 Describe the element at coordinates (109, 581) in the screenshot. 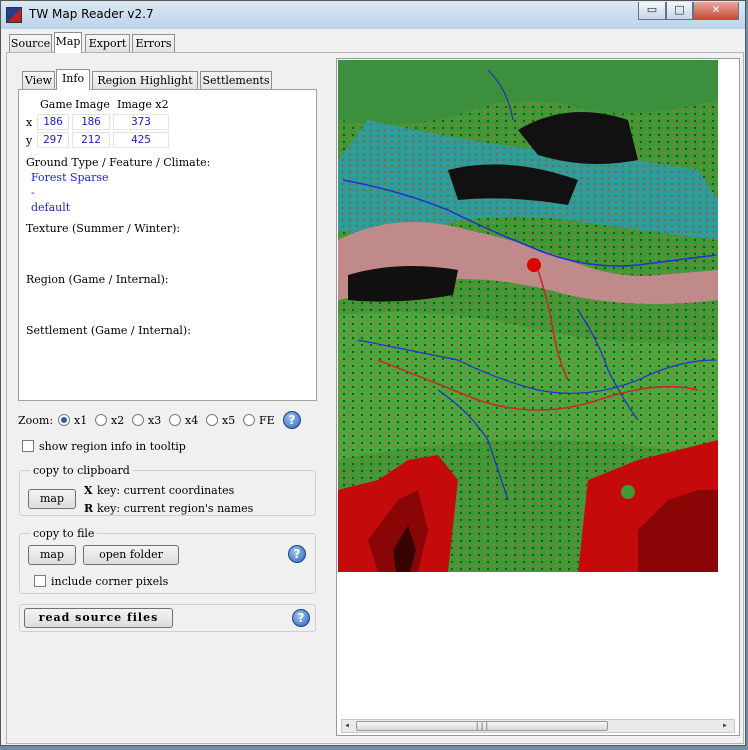

I see `corner-pixels-label: include corner pixels` at that location.